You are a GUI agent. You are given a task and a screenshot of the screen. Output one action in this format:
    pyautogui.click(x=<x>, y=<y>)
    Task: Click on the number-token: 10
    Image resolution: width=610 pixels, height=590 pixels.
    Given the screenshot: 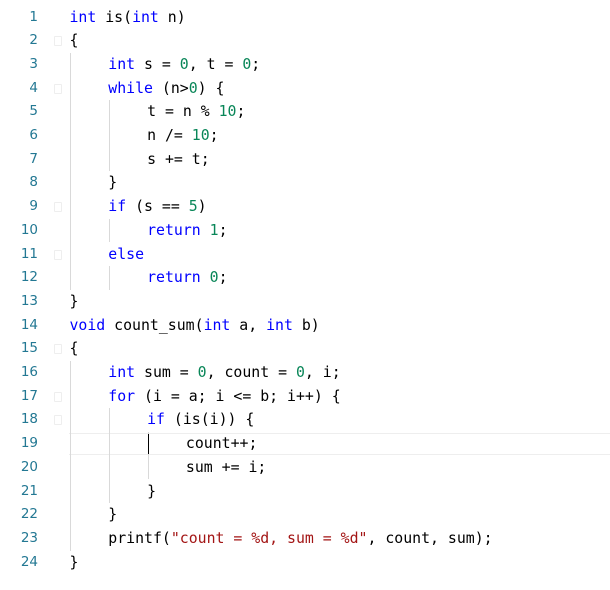 What is the action you would take?
    pyautogui.click(x=227, y=111)
    